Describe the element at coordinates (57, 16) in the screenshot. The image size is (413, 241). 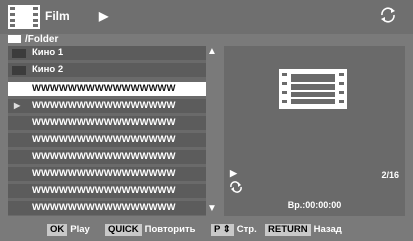
I see `page-title: Film` at that location.